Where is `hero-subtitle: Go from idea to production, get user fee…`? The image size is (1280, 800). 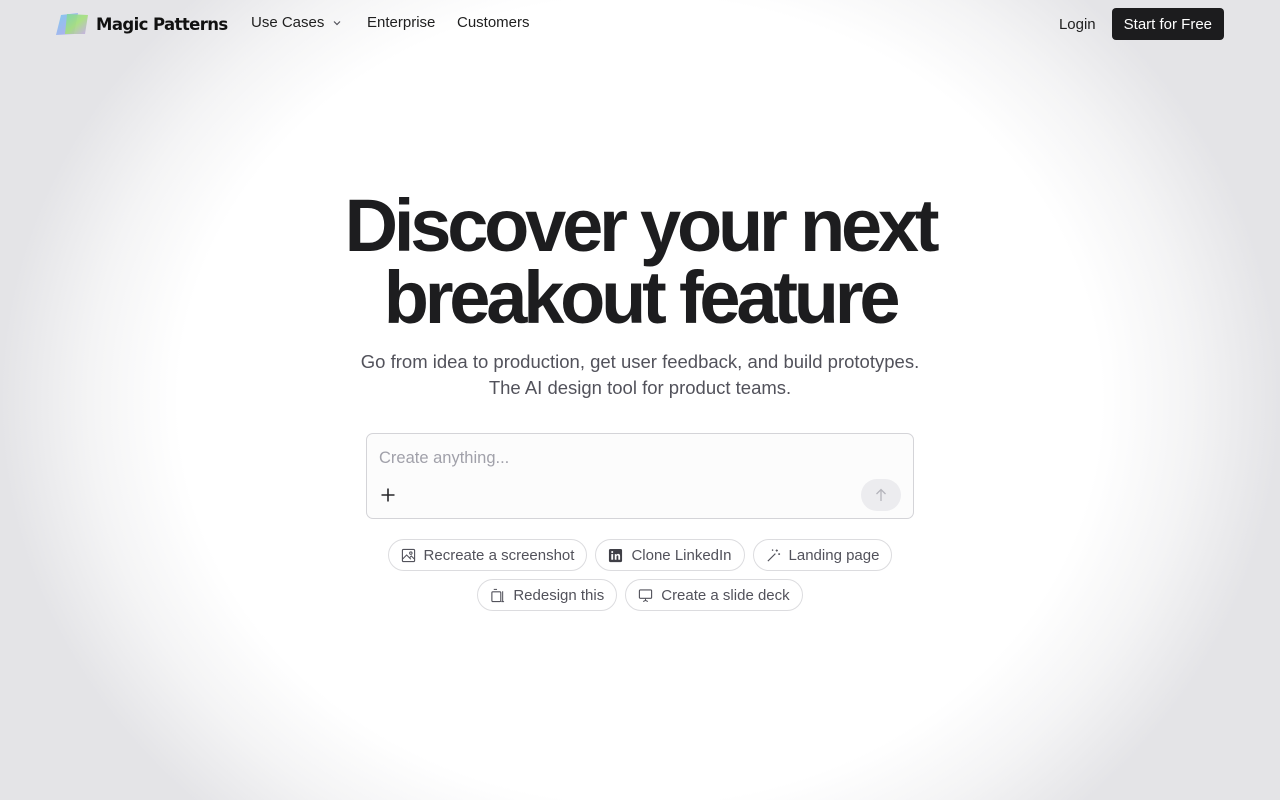
hero-subtitle: Go from idea to production, get user fee… is located at coordinates (640, 375).